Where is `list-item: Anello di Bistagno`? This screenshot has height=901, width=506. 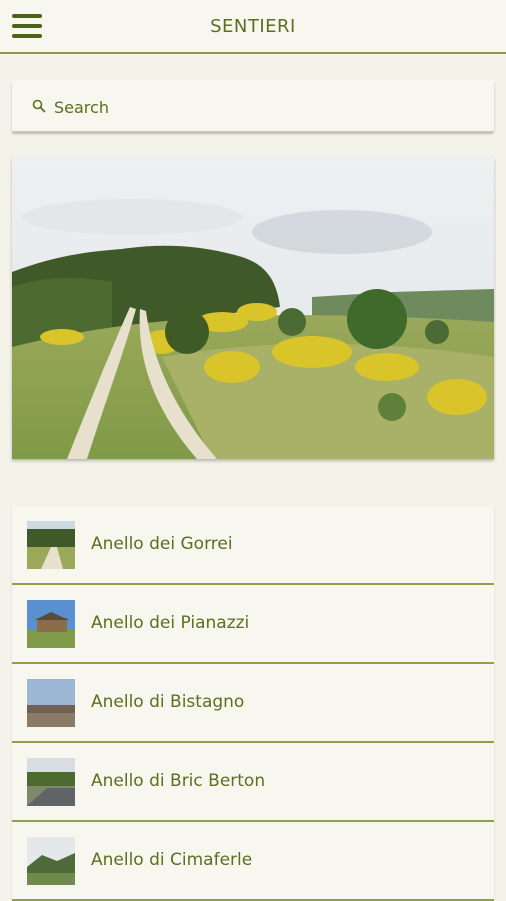 list-item: Anello di Bistagno is located at coordinates (253, 703).